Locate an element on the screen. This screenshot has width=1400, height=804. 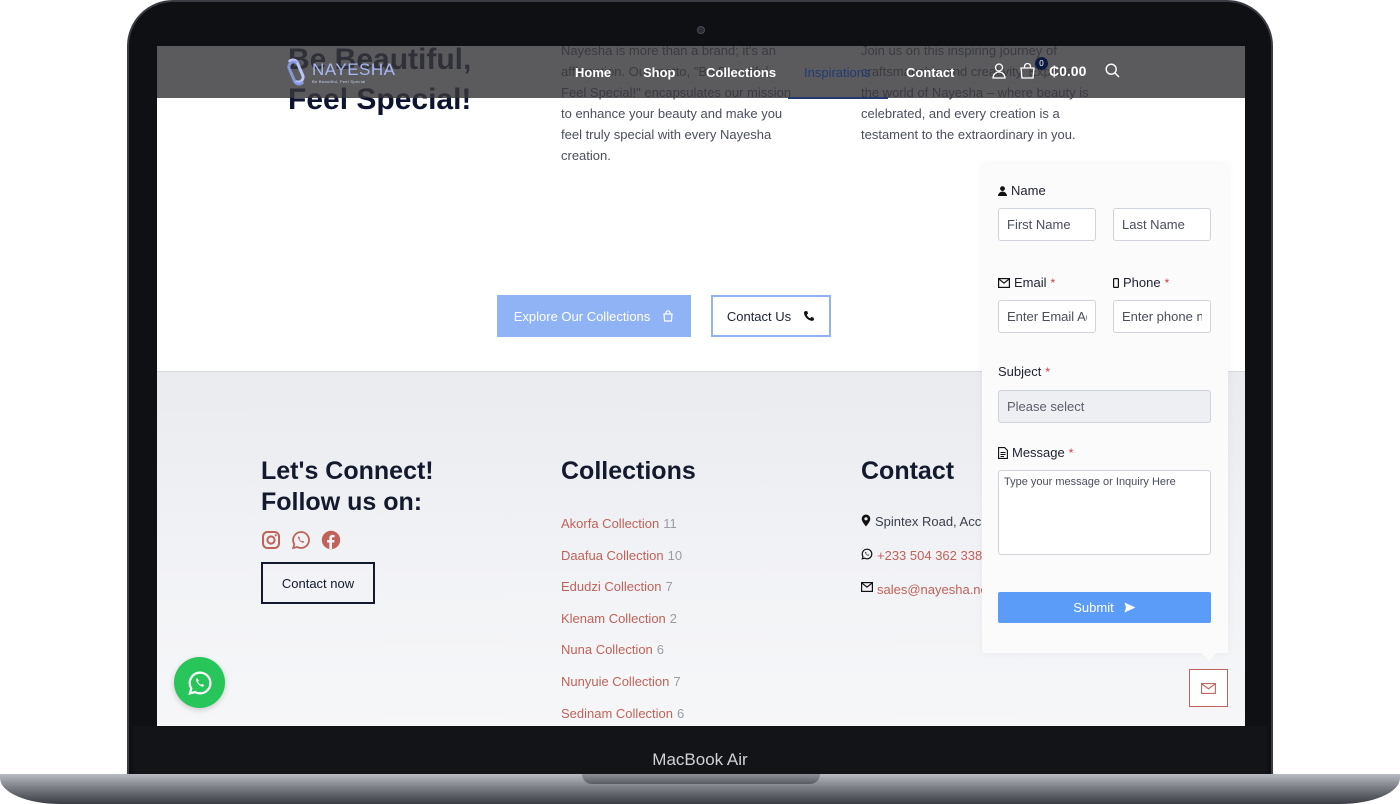
contact-now-button: Contact now is located at coordinates (318, 583).